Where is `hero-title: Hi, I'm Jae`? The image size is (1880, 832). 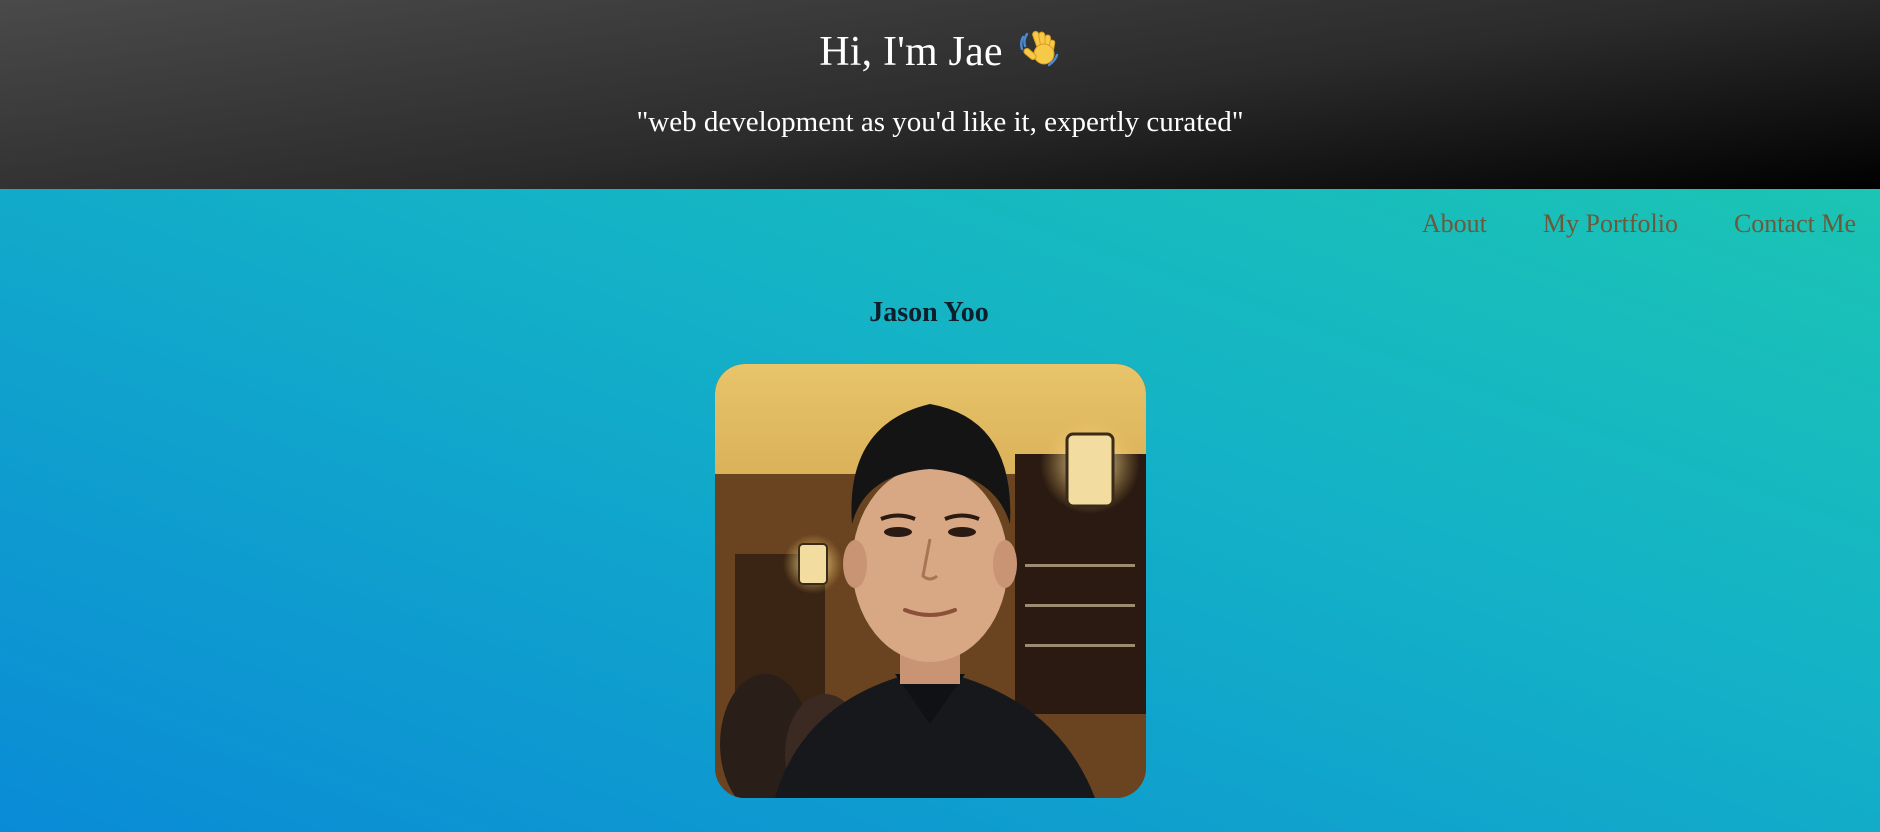 hero-title: Hi, I'm Jae is located at coordinates (940, 52).